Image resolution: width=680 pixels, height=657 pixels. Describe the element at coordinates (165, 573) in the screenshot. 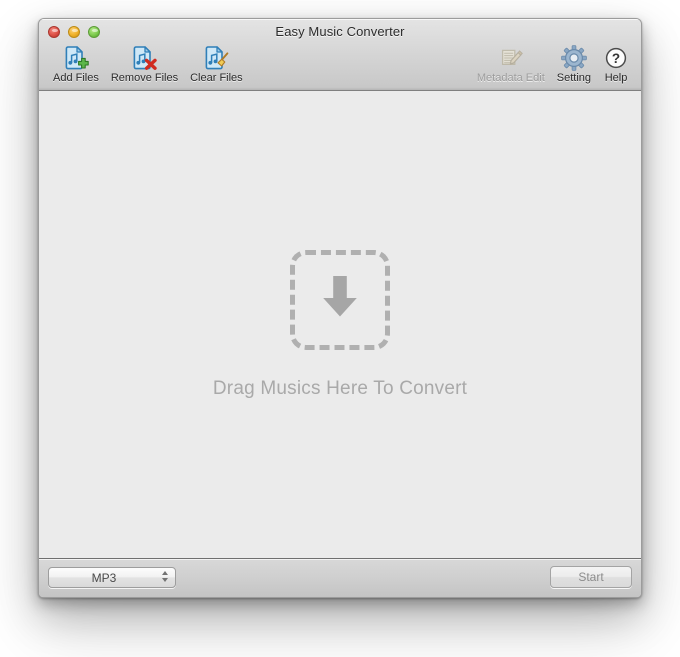

I see `chevron-up-icon` at that location.